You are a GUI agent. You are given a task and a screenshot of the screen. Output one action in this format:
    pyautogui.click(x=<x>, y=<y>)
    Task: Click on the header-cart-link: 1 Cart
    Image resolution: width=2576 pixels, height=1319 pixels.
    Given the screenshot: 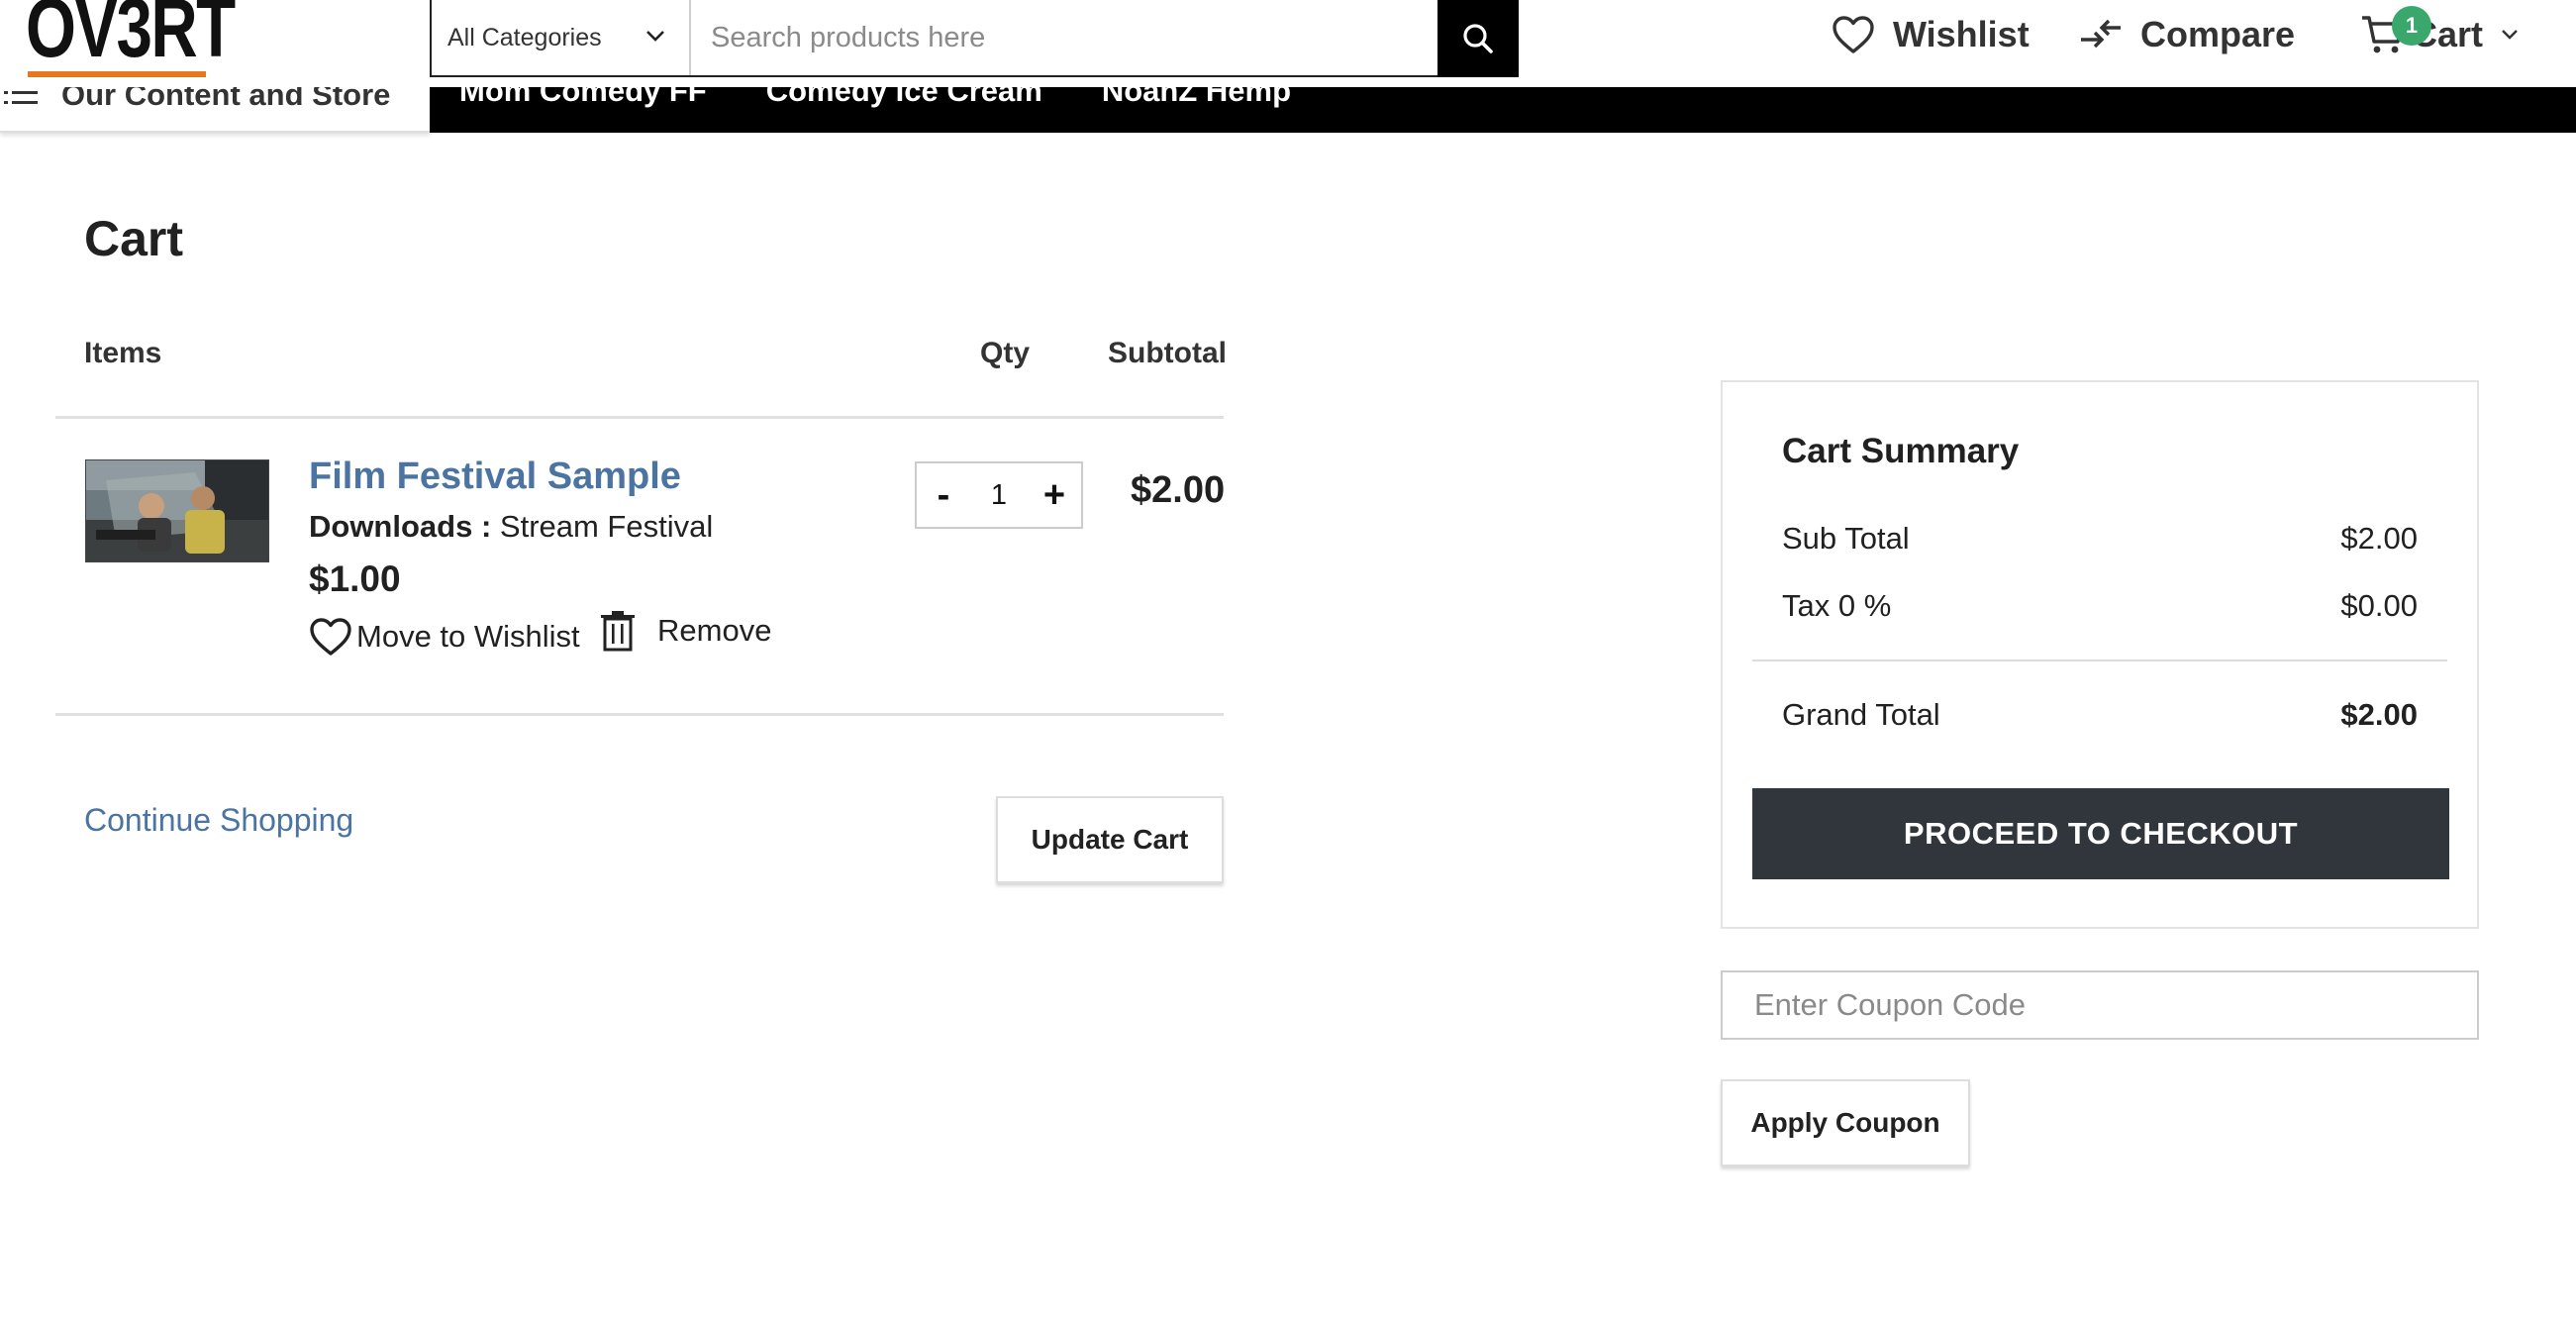 What is the action you would take?
    pyautogui.click(x=2440, y=30)
    